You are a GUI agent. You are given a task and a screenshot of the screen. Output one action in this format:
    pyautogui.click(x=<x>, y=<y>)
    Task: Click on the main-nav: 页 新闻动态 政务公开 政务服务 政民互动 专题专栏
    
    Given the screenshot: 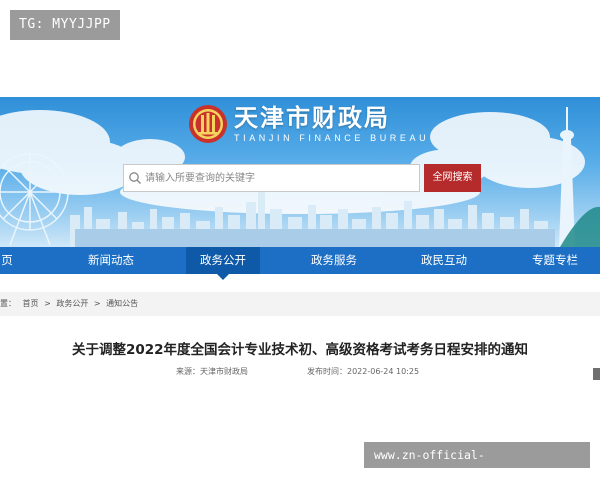 What is the action you would take?
    pyautogui.click(x=300, y=263)
    